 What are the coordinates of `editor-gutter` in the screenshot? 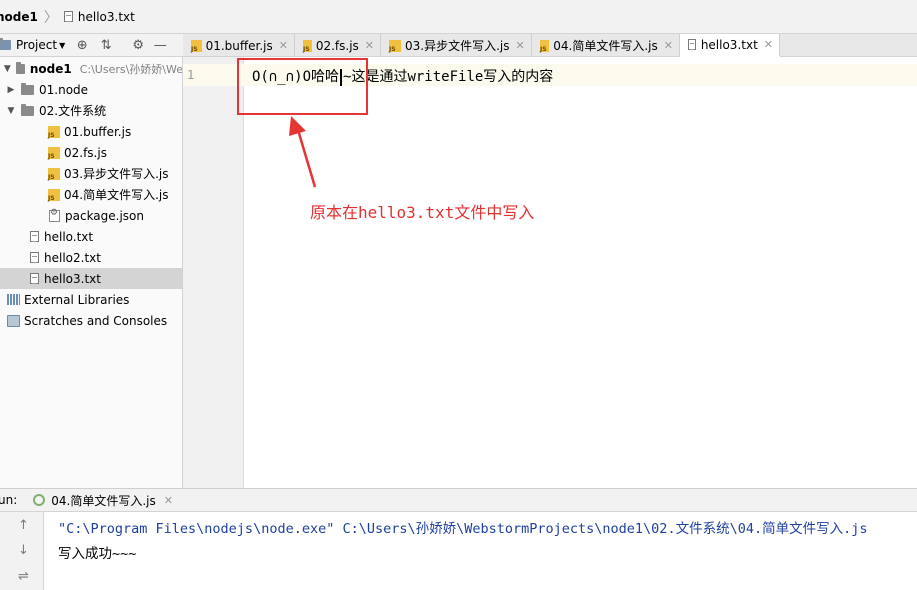 It's located at (213, 272).